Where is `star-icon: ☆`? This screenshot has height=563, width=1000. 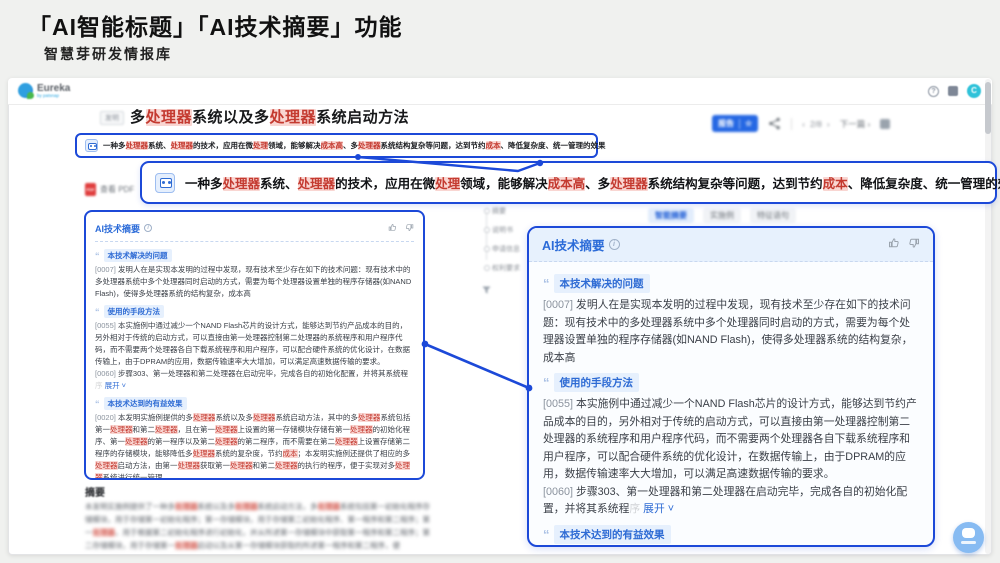 star-icon: ☆ is located at coordinates (748, 123).